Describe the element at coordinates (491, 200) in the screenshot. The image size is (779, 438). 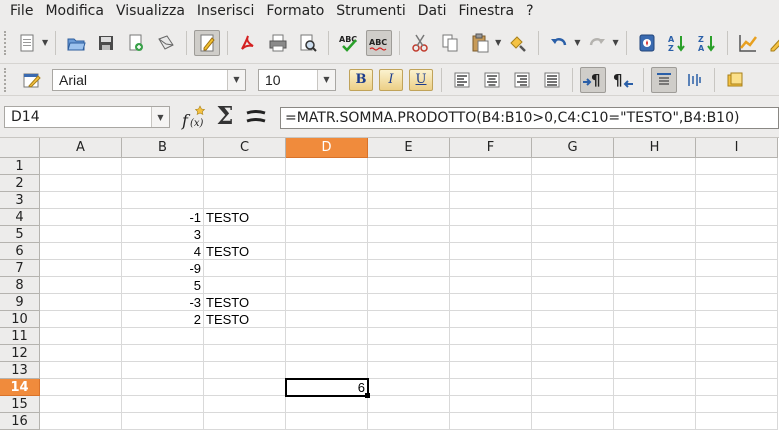
I see `cell-f3` at that location.